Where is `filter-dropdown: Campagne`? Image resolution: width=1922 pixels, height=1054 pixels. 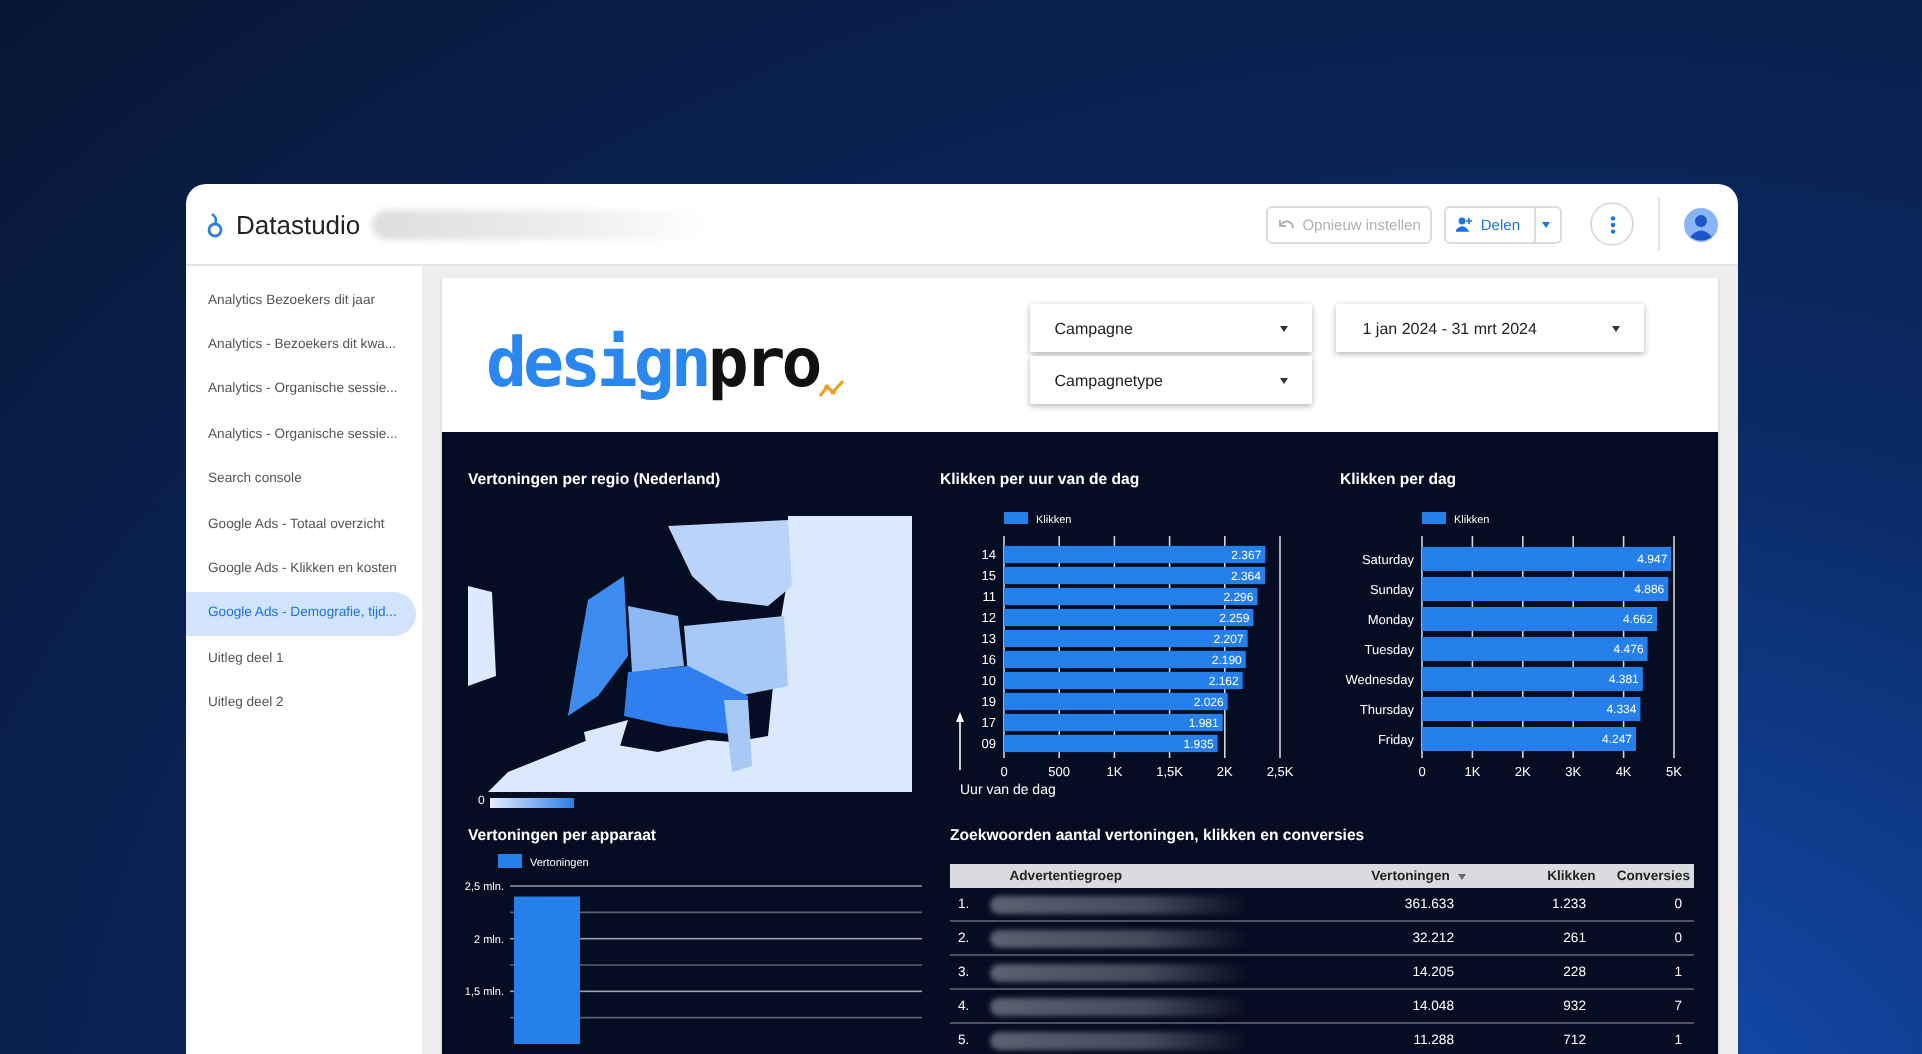
filter-dropdown: Campagne is located at coordinates (1171, 328).